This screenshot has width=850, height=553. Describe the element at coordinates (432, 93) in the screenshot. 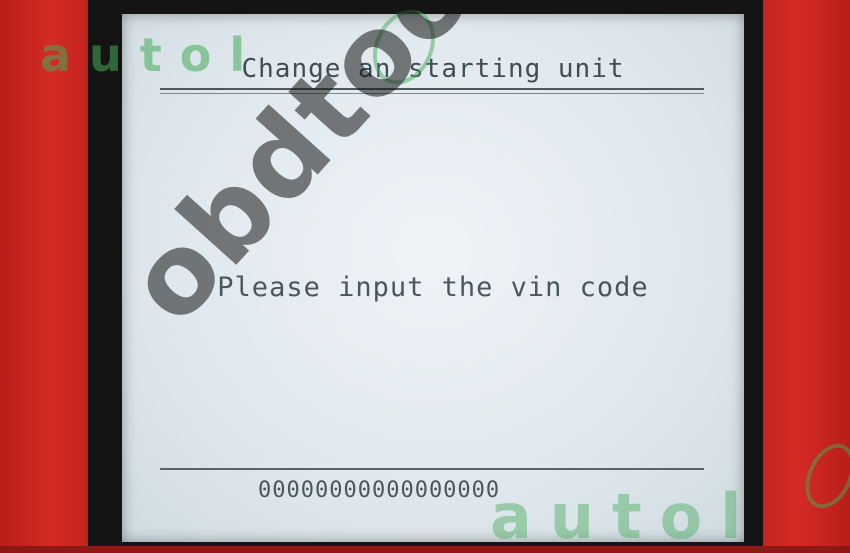

I see `title-divider-secondary` at that location.